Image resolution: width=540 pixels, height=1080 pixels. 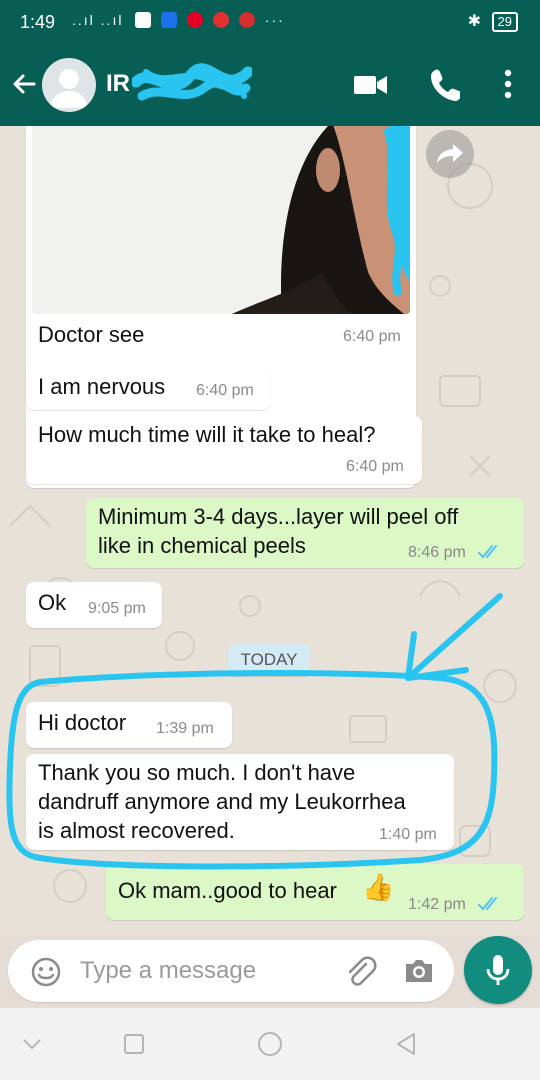 What do you see at coordinates (52, 602) in the screenshot?
I see `message-text: Ok` at bounding box center [52, 602].